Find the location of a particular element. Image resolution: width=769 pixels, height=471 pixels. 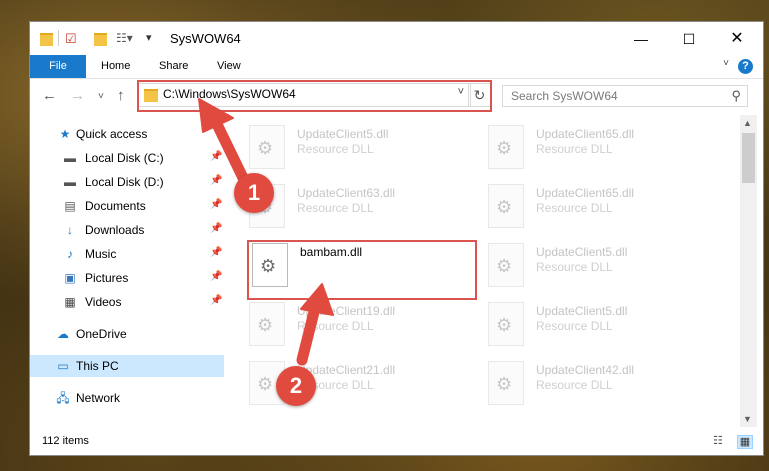

callout-arrows is located at coordinates (266, 232).